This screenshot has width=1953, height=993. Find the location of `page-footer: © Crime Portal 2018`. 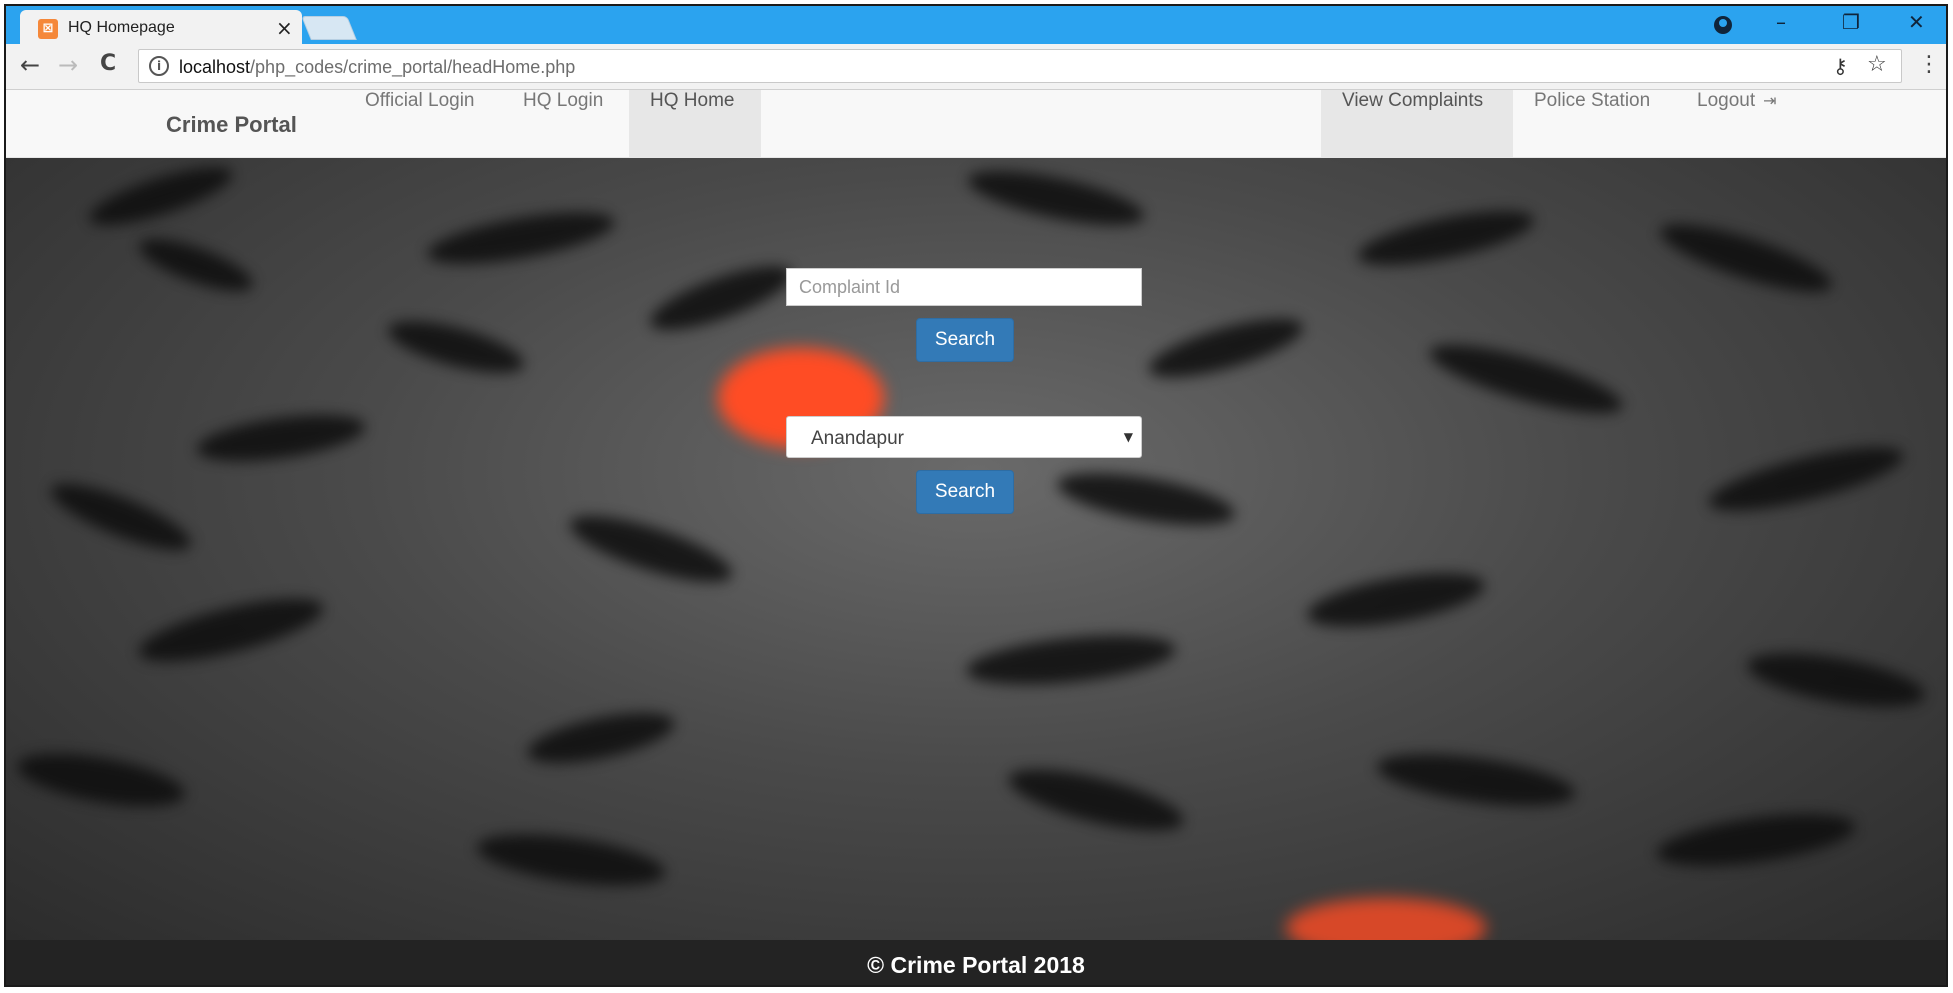

page-footer: © Crime Portal 2018 is located at coordinates (976, 962).